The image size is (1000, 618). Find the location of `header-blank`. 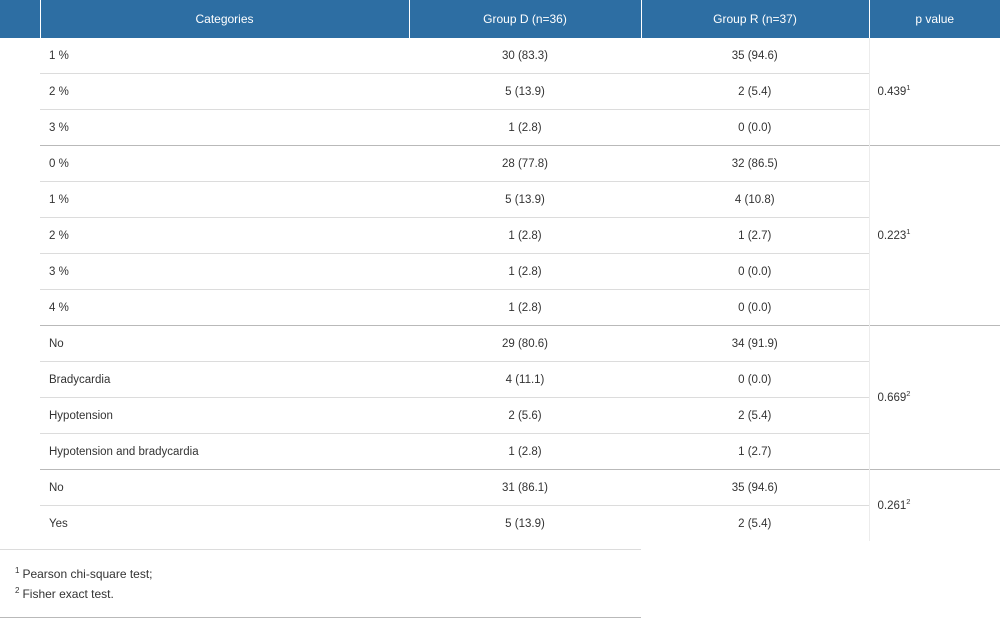

header-blank is located at coordinates (20, 19).